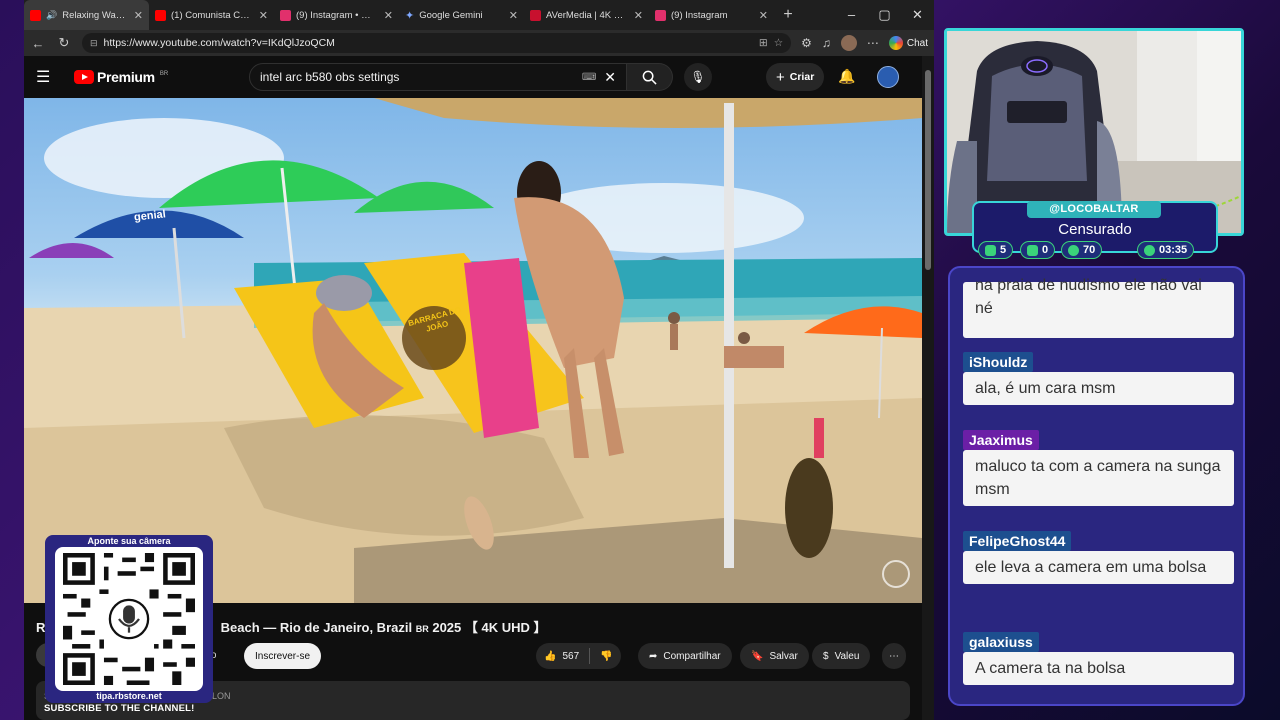 The height and width of the screenshot is (720, 1280). Describe the element at coordinates (917, 43) in the screenshot. I see `chat-label: Chat` at that location.